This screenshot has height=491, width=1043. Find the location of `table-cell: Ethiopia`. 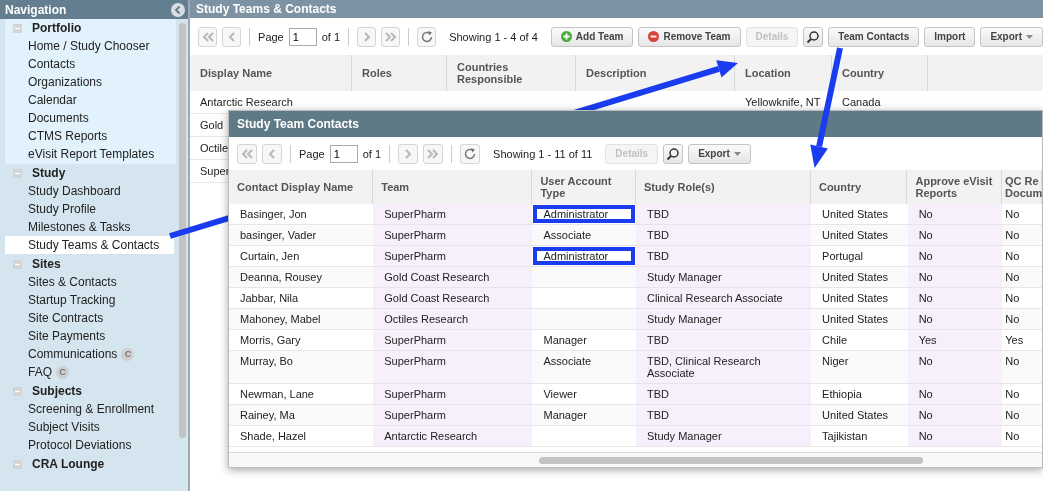

table-cell: Ethiopia is located at coordinates (842, 394).